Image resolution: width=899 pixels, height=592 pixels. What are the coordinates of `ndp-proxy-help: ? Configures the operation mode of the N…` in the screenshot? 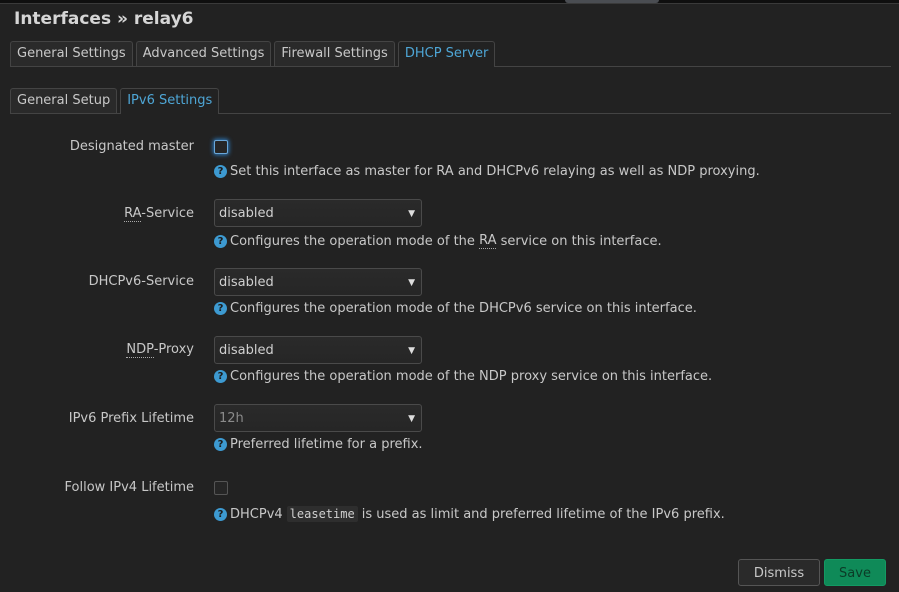 It's located at (463, 376).